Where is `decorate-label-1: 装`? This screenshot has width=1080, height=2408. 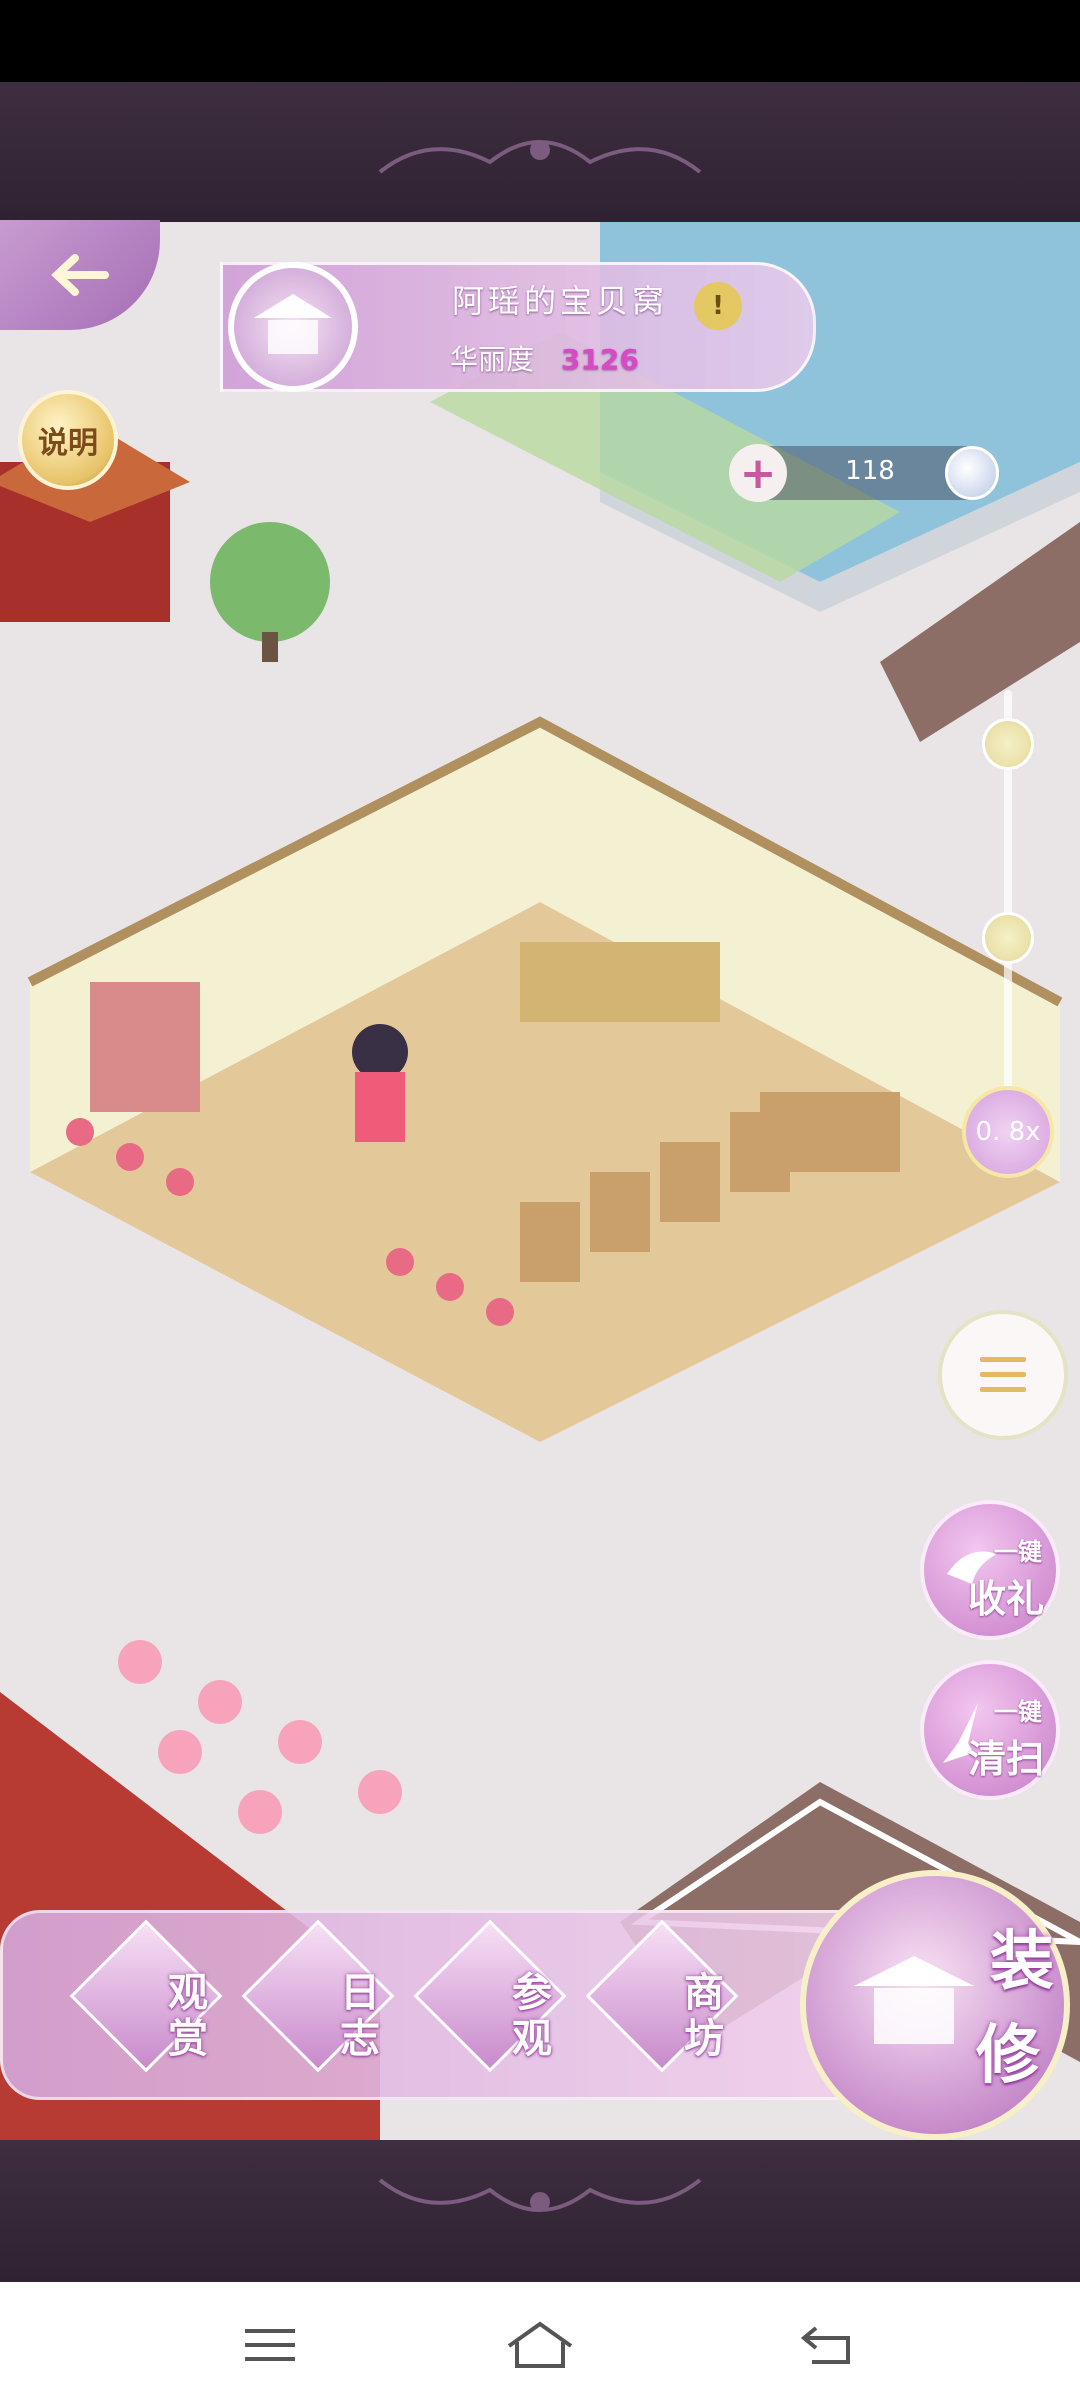
decorate-label-1: 装 is located at coordinates (1022, 1962).